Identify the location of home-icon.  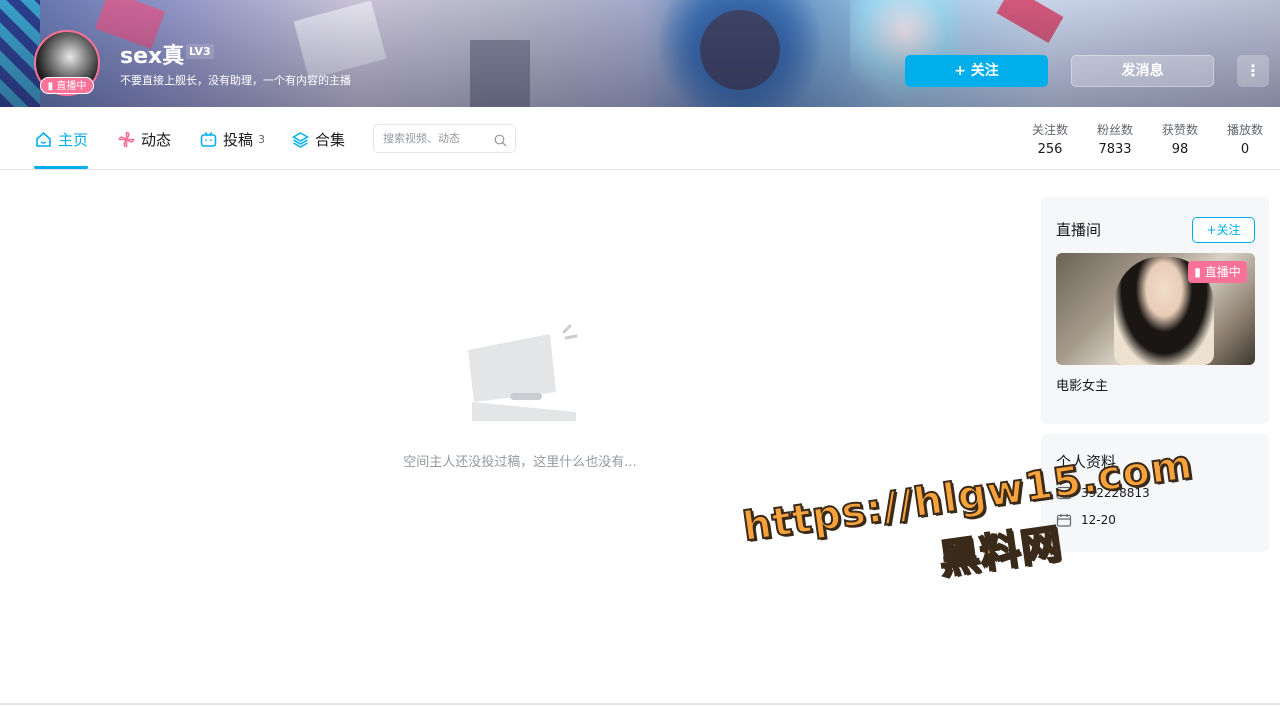
(43, 139).